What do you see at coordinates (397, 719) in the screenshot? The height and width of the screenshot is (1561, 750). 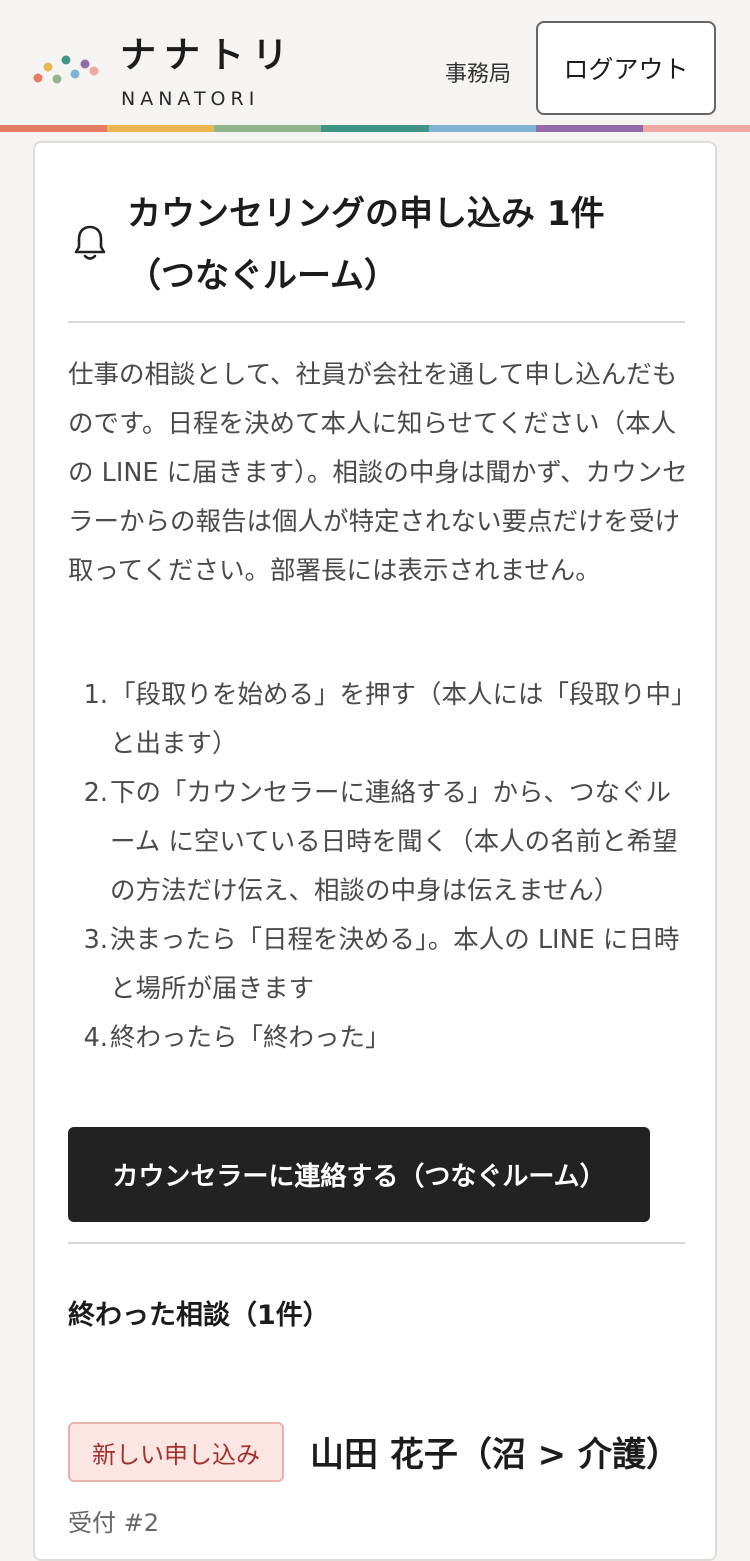 I see `step-text: 「段取りを始める」を押す（本人には「段取り中」と出ます）` at bounding box center [397, 719].